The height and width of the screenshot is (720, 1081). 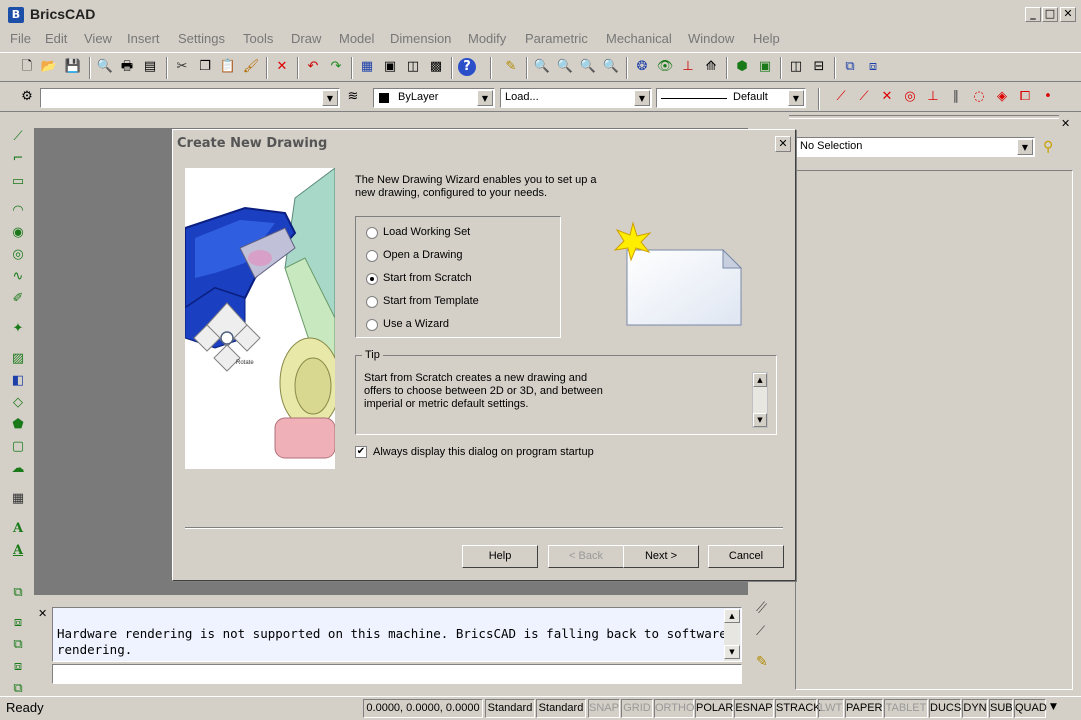 What do you see at coordinates (18, 447) in the screenshot?
I see `wipeout-icon: ▢` at bounding box center [18, 447].